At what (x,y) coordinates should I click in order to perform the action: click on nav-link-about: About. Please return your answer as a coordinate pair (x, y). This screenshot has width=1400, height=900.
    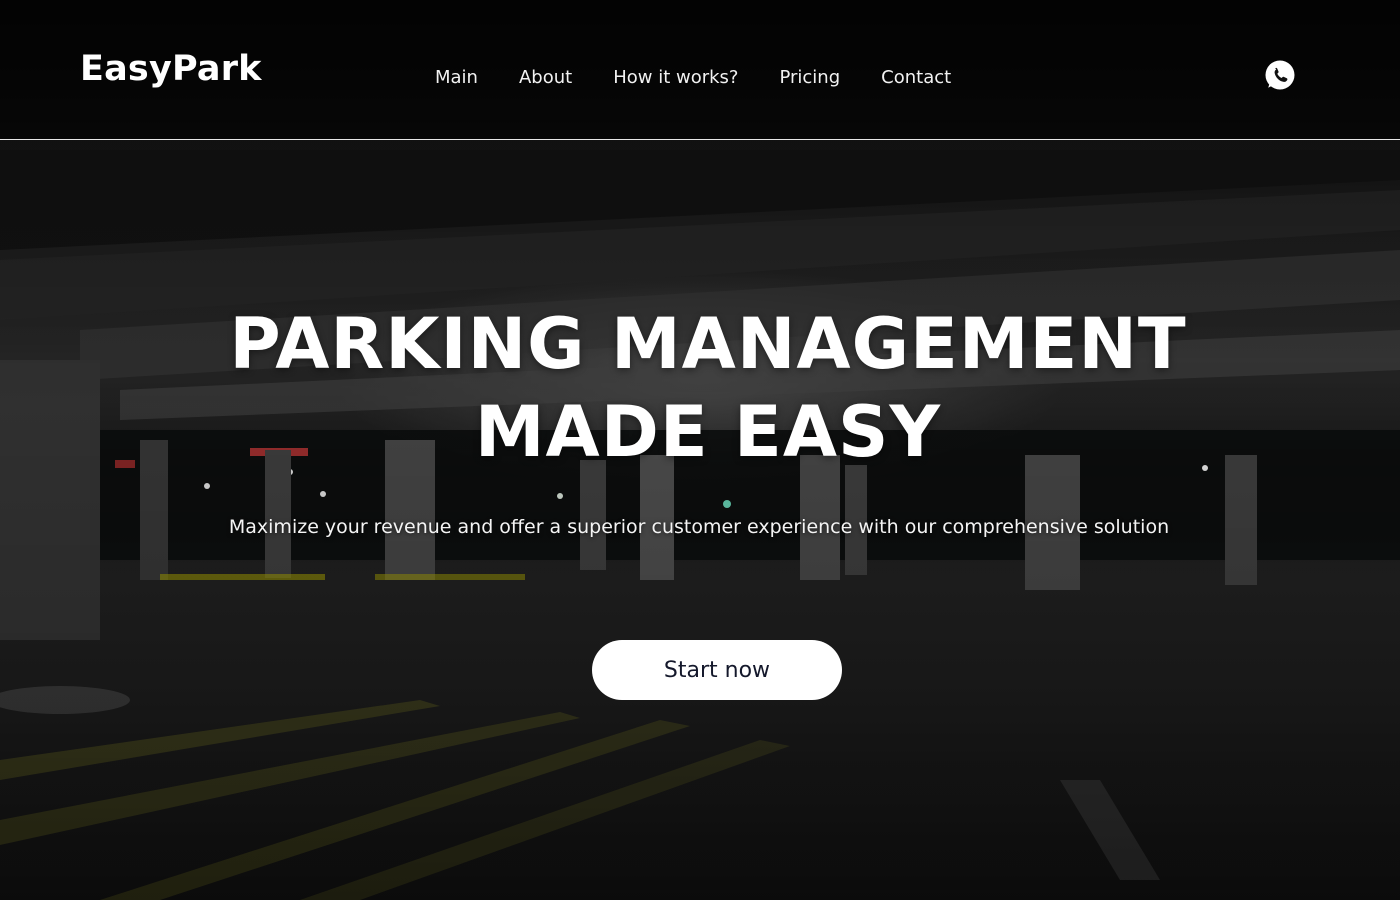
    Looking at the image, I should click on (545, 78).